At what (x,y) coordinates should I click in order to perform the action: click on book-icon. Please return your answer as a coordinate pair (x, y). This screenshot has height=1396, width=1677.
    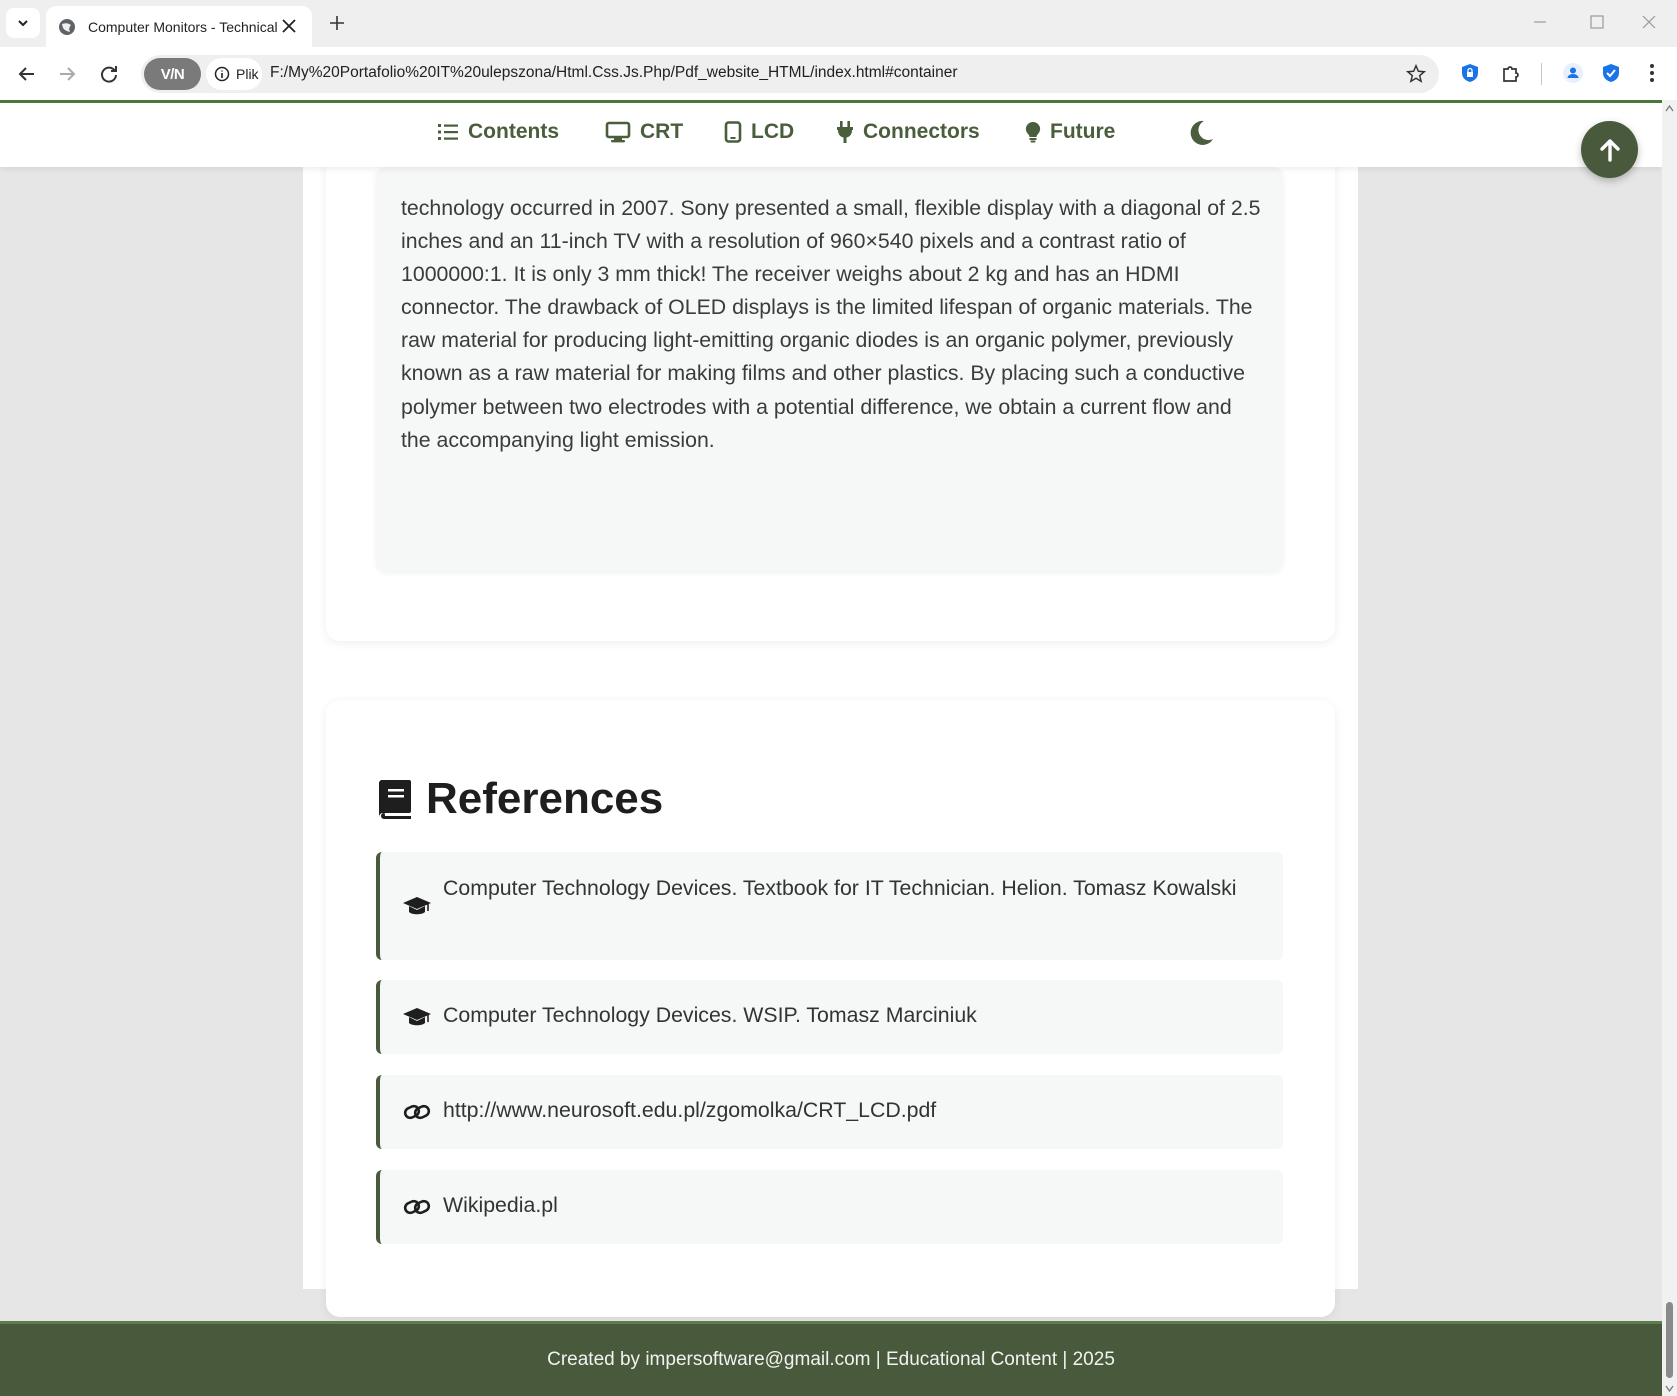
    Looking at the image, I should click on (395, 799).